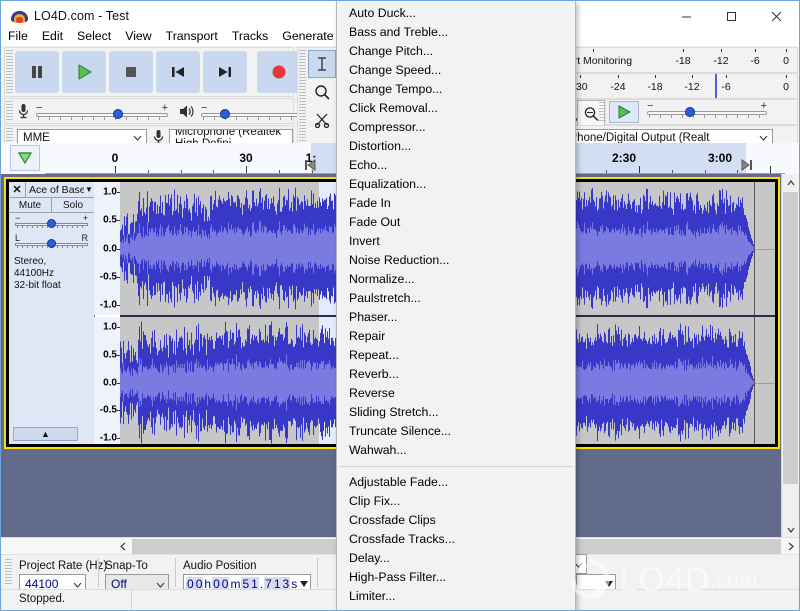 Image resolution: width=800 pixels, height=611 pixels. Describe the element at coordinates (456, 393) in the screenshot. I see `effect-menu-item: Reverse` at that location.